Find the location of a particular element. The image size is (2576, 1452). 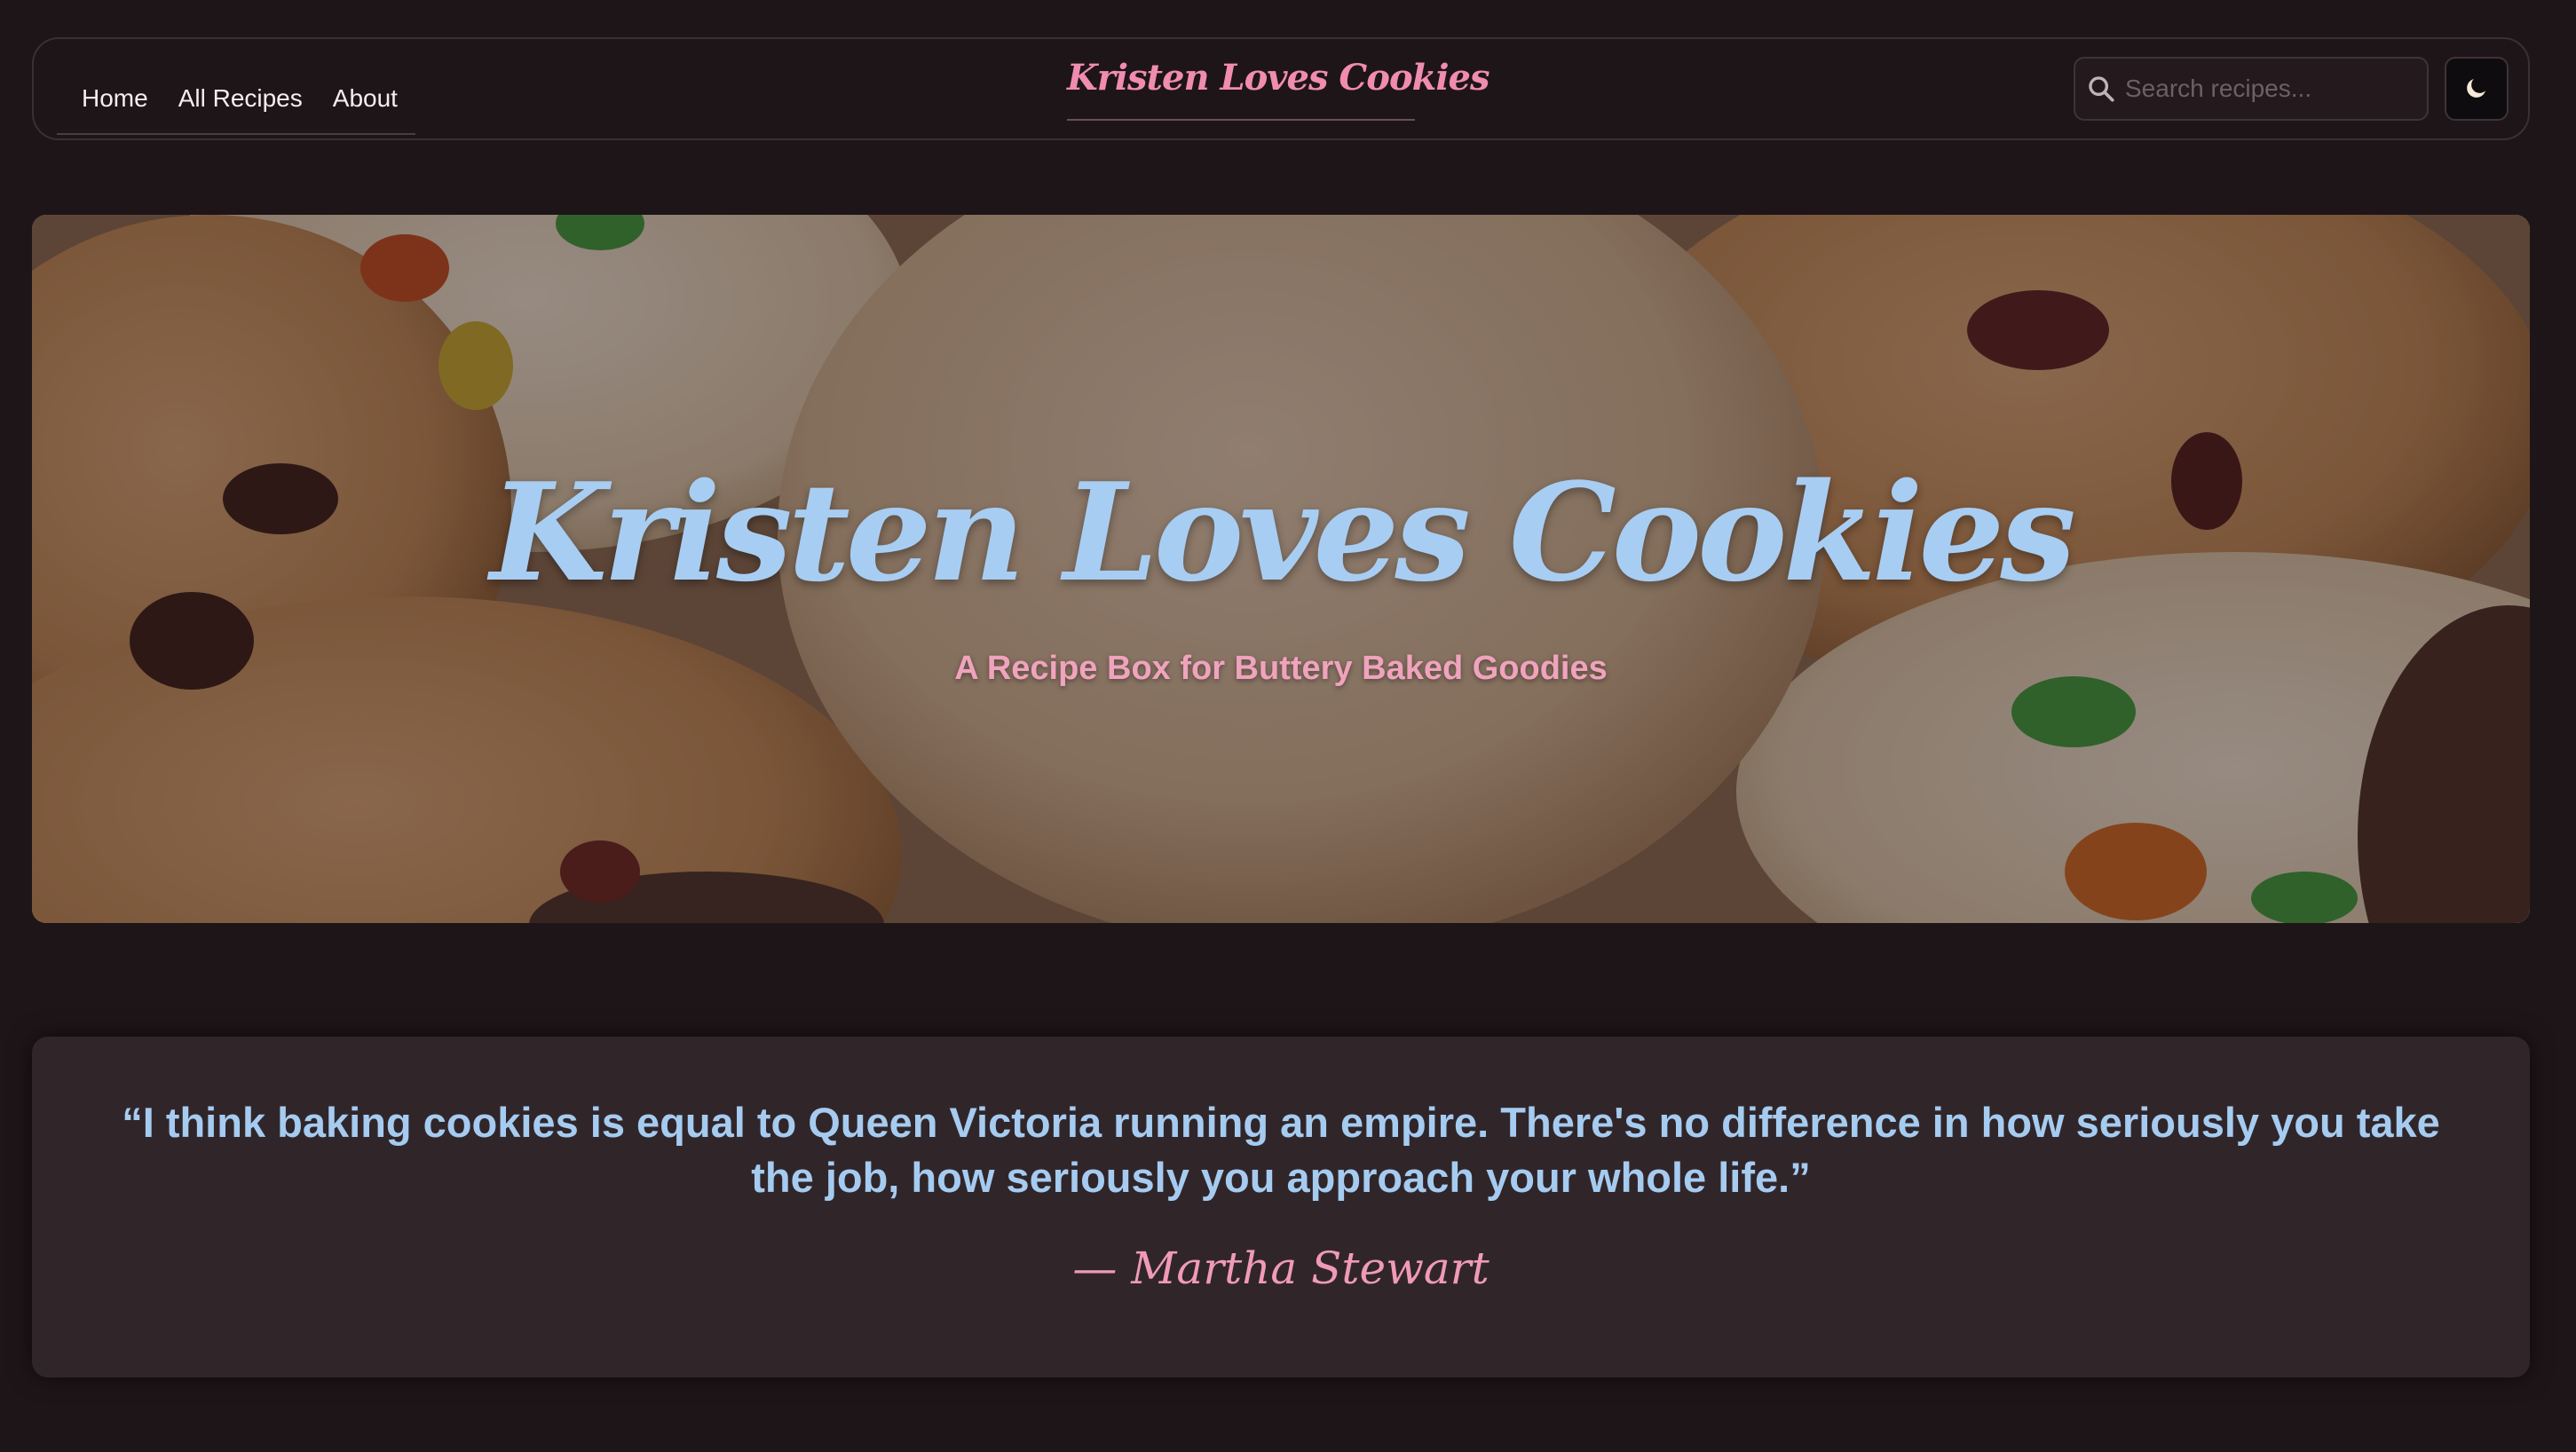

search-box is located at coordinates (2260, 89).